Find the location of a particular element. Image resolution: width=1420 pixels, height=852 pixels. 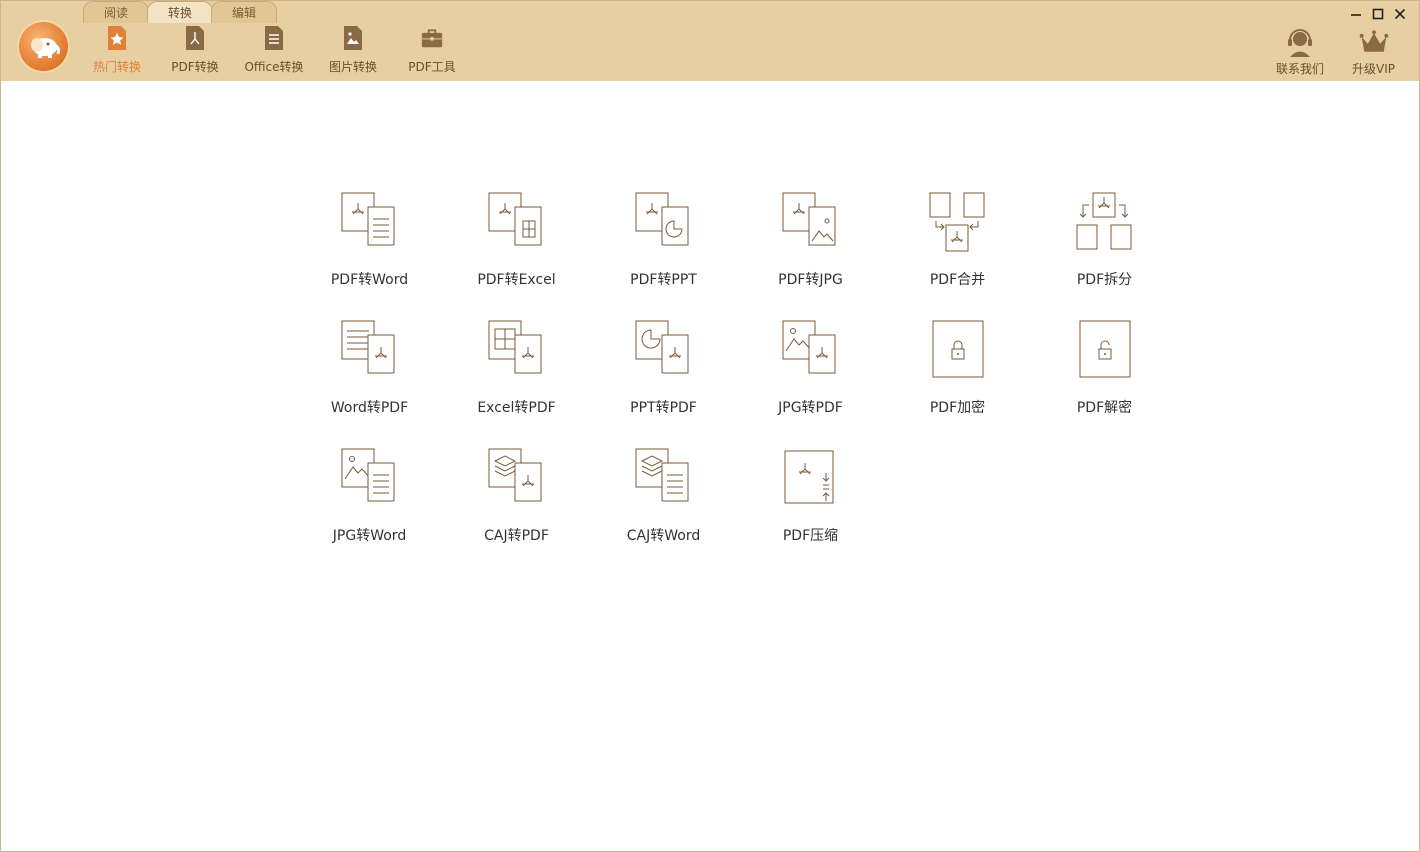

tool-jpg-to-word: JPG转Word is located at coordinates (369, 511).